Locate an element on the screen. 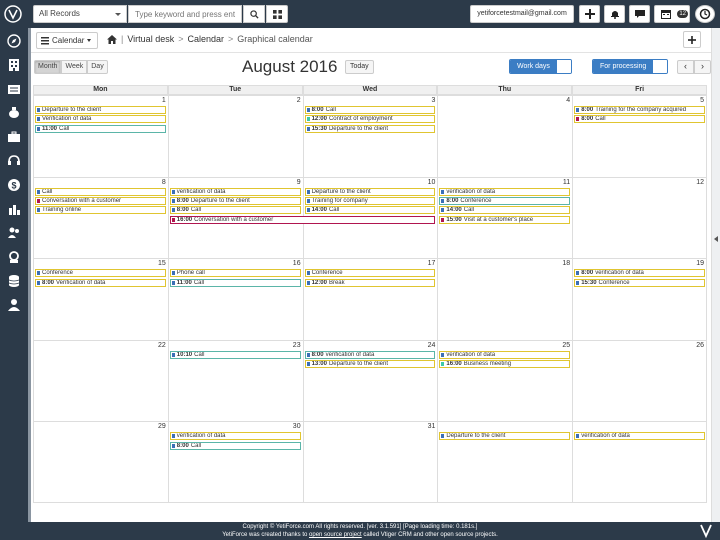  day-cell: 29 is located at coordinates (100, 462).